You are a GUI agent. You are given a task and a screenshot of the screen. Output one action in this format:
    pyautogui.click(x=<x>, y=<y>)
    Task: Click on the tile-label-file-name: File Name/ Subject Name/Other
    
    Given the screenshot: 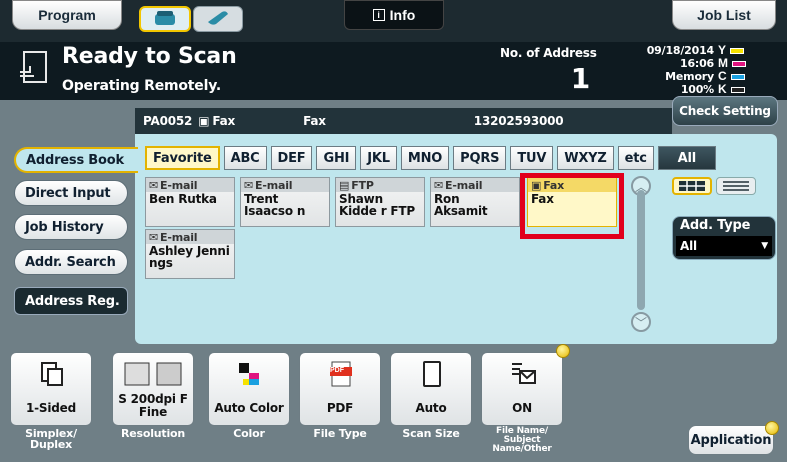 What is the action you would take?
    pyautogui.click(x=522, y=440)
    